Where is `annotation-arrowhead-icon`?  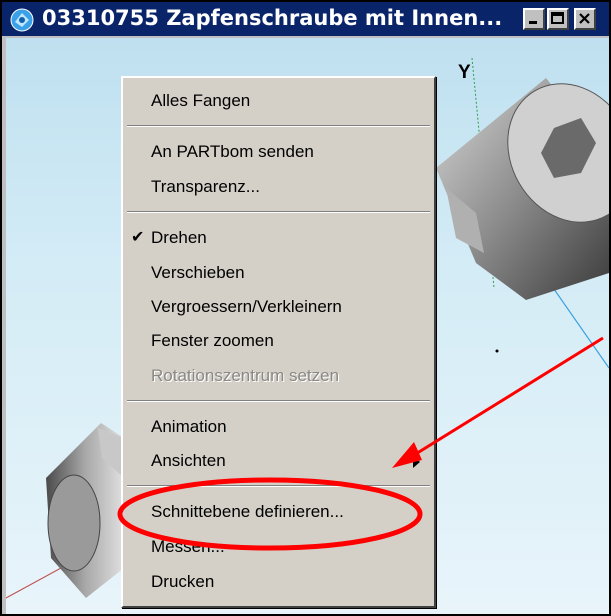
annotation-arrowhead-icon is located at coordinates (407, 455).